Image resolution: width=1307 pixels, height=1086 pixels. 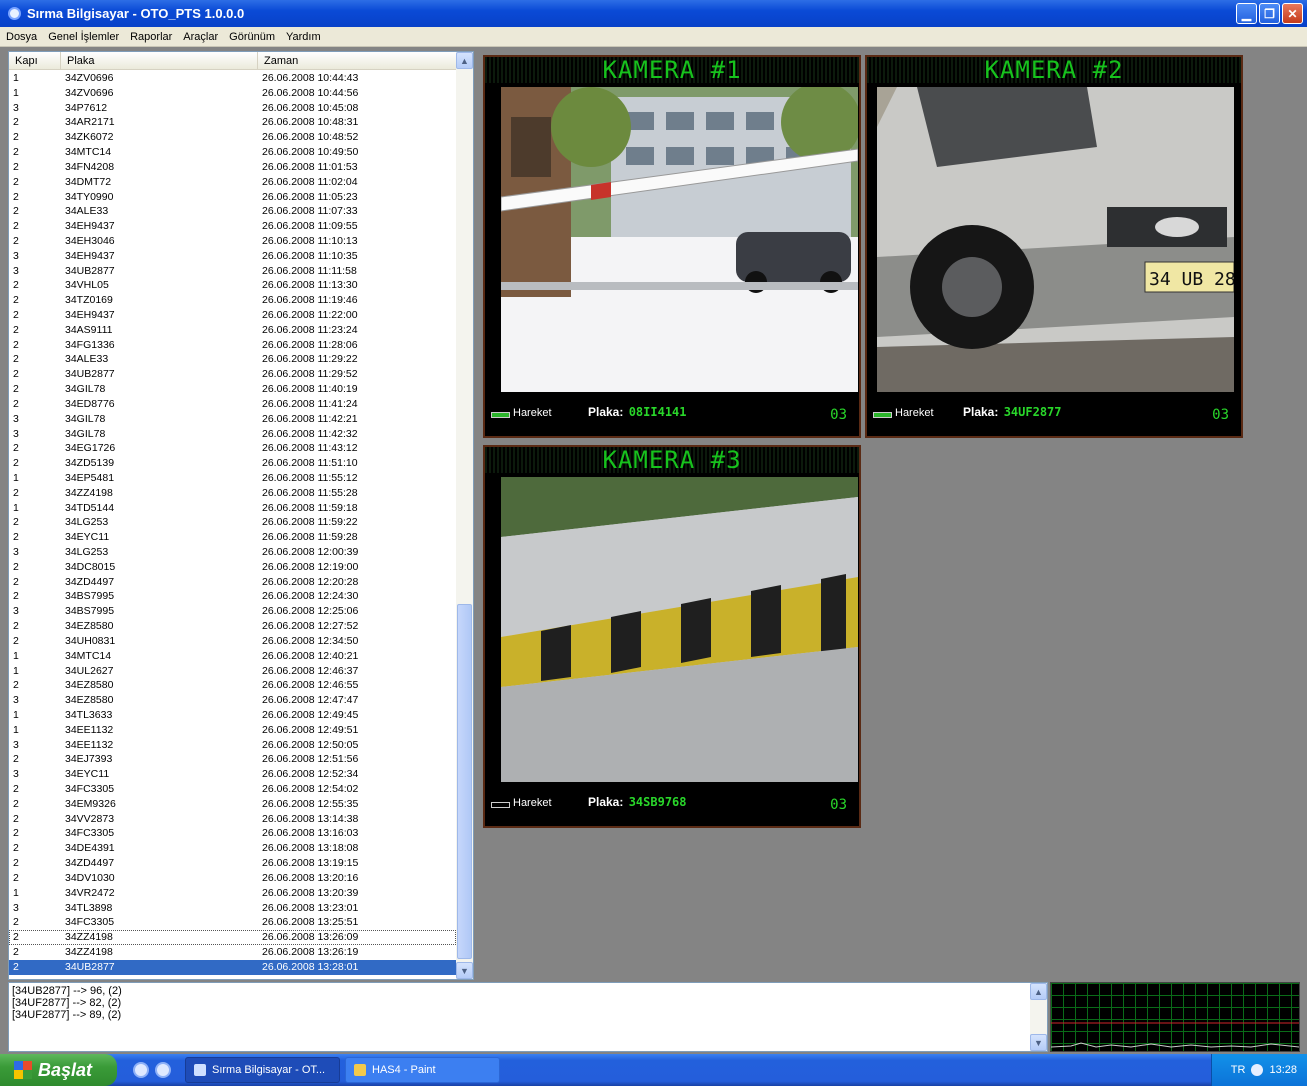 What do you see at coordinates (232, 300) in the screenshot?
I see `table-row: 2 34TZ0169 26.06.2008 11:19:46` at bounding box center [232, 300].